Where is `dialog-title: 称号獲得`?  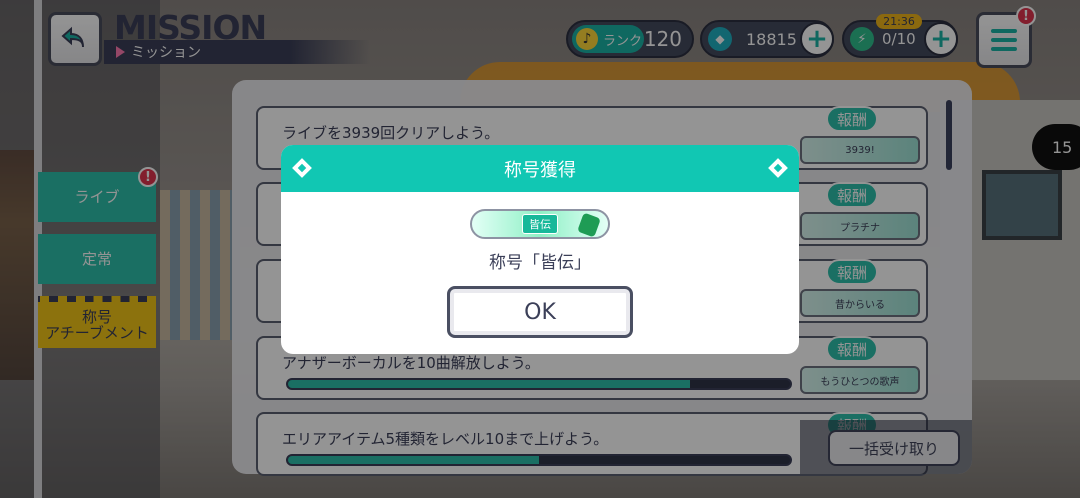 dialog-title: 称号獲得 is located at coordinates (540, 170).